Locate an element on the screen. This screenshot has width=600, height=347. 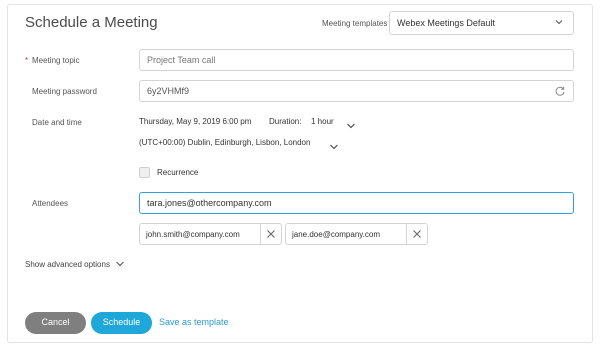
recurrence-checkbox is located at coordinates (144, 172).